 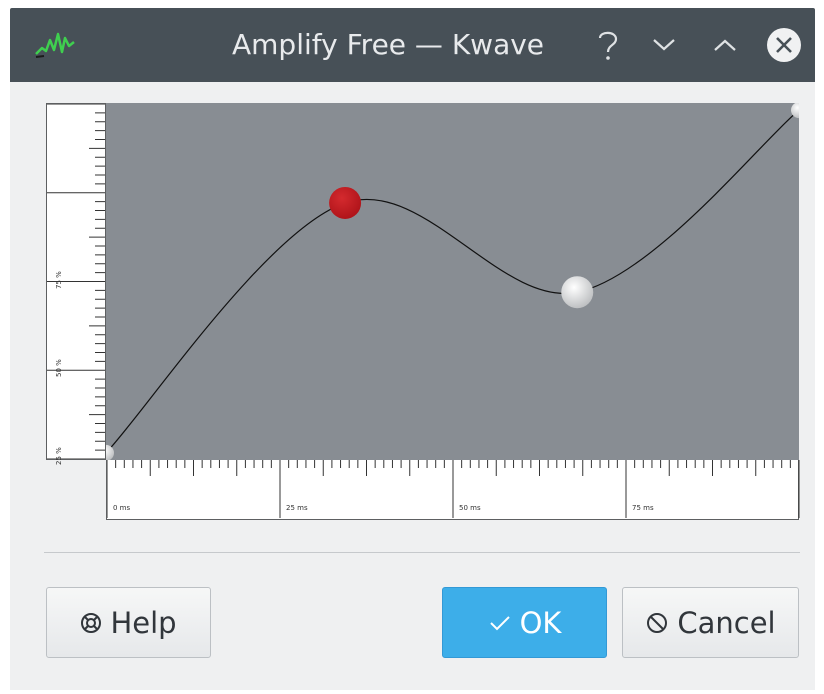 What do you see at coordinates (76, 284) in the screenshot?
I see `amplitude-ruler: 75 % 50 % 25 %` at bounding box center [76, 284].